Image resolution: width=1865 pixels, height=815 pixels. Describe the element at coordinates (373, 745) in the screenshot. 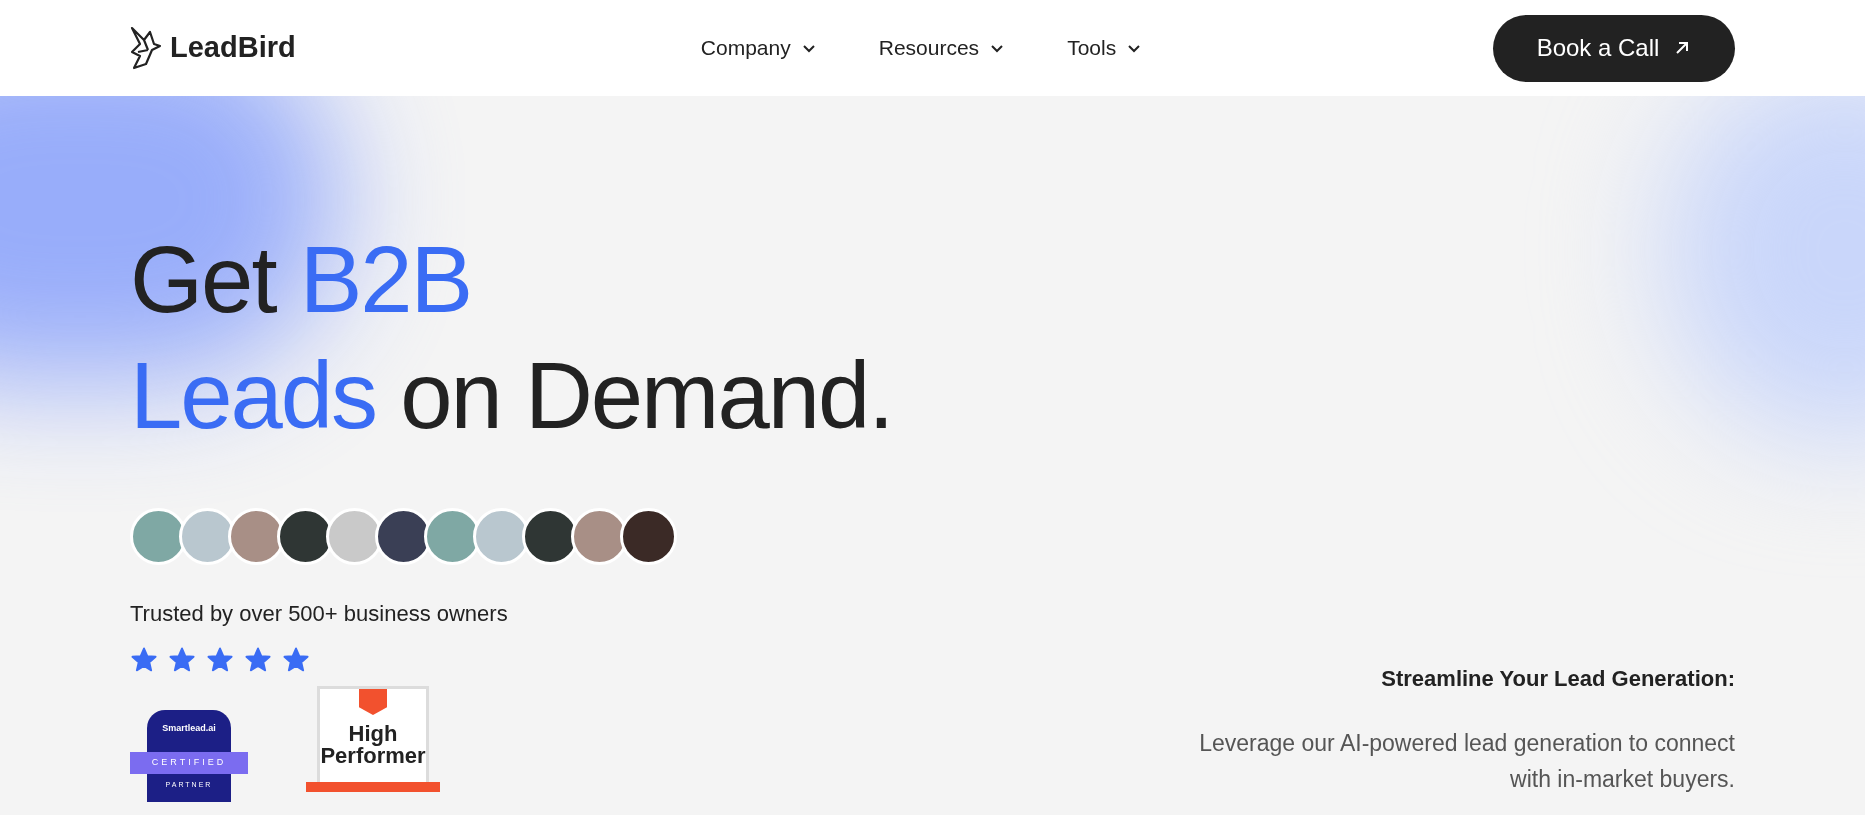

I see `badge-title: High Performer` at that location.